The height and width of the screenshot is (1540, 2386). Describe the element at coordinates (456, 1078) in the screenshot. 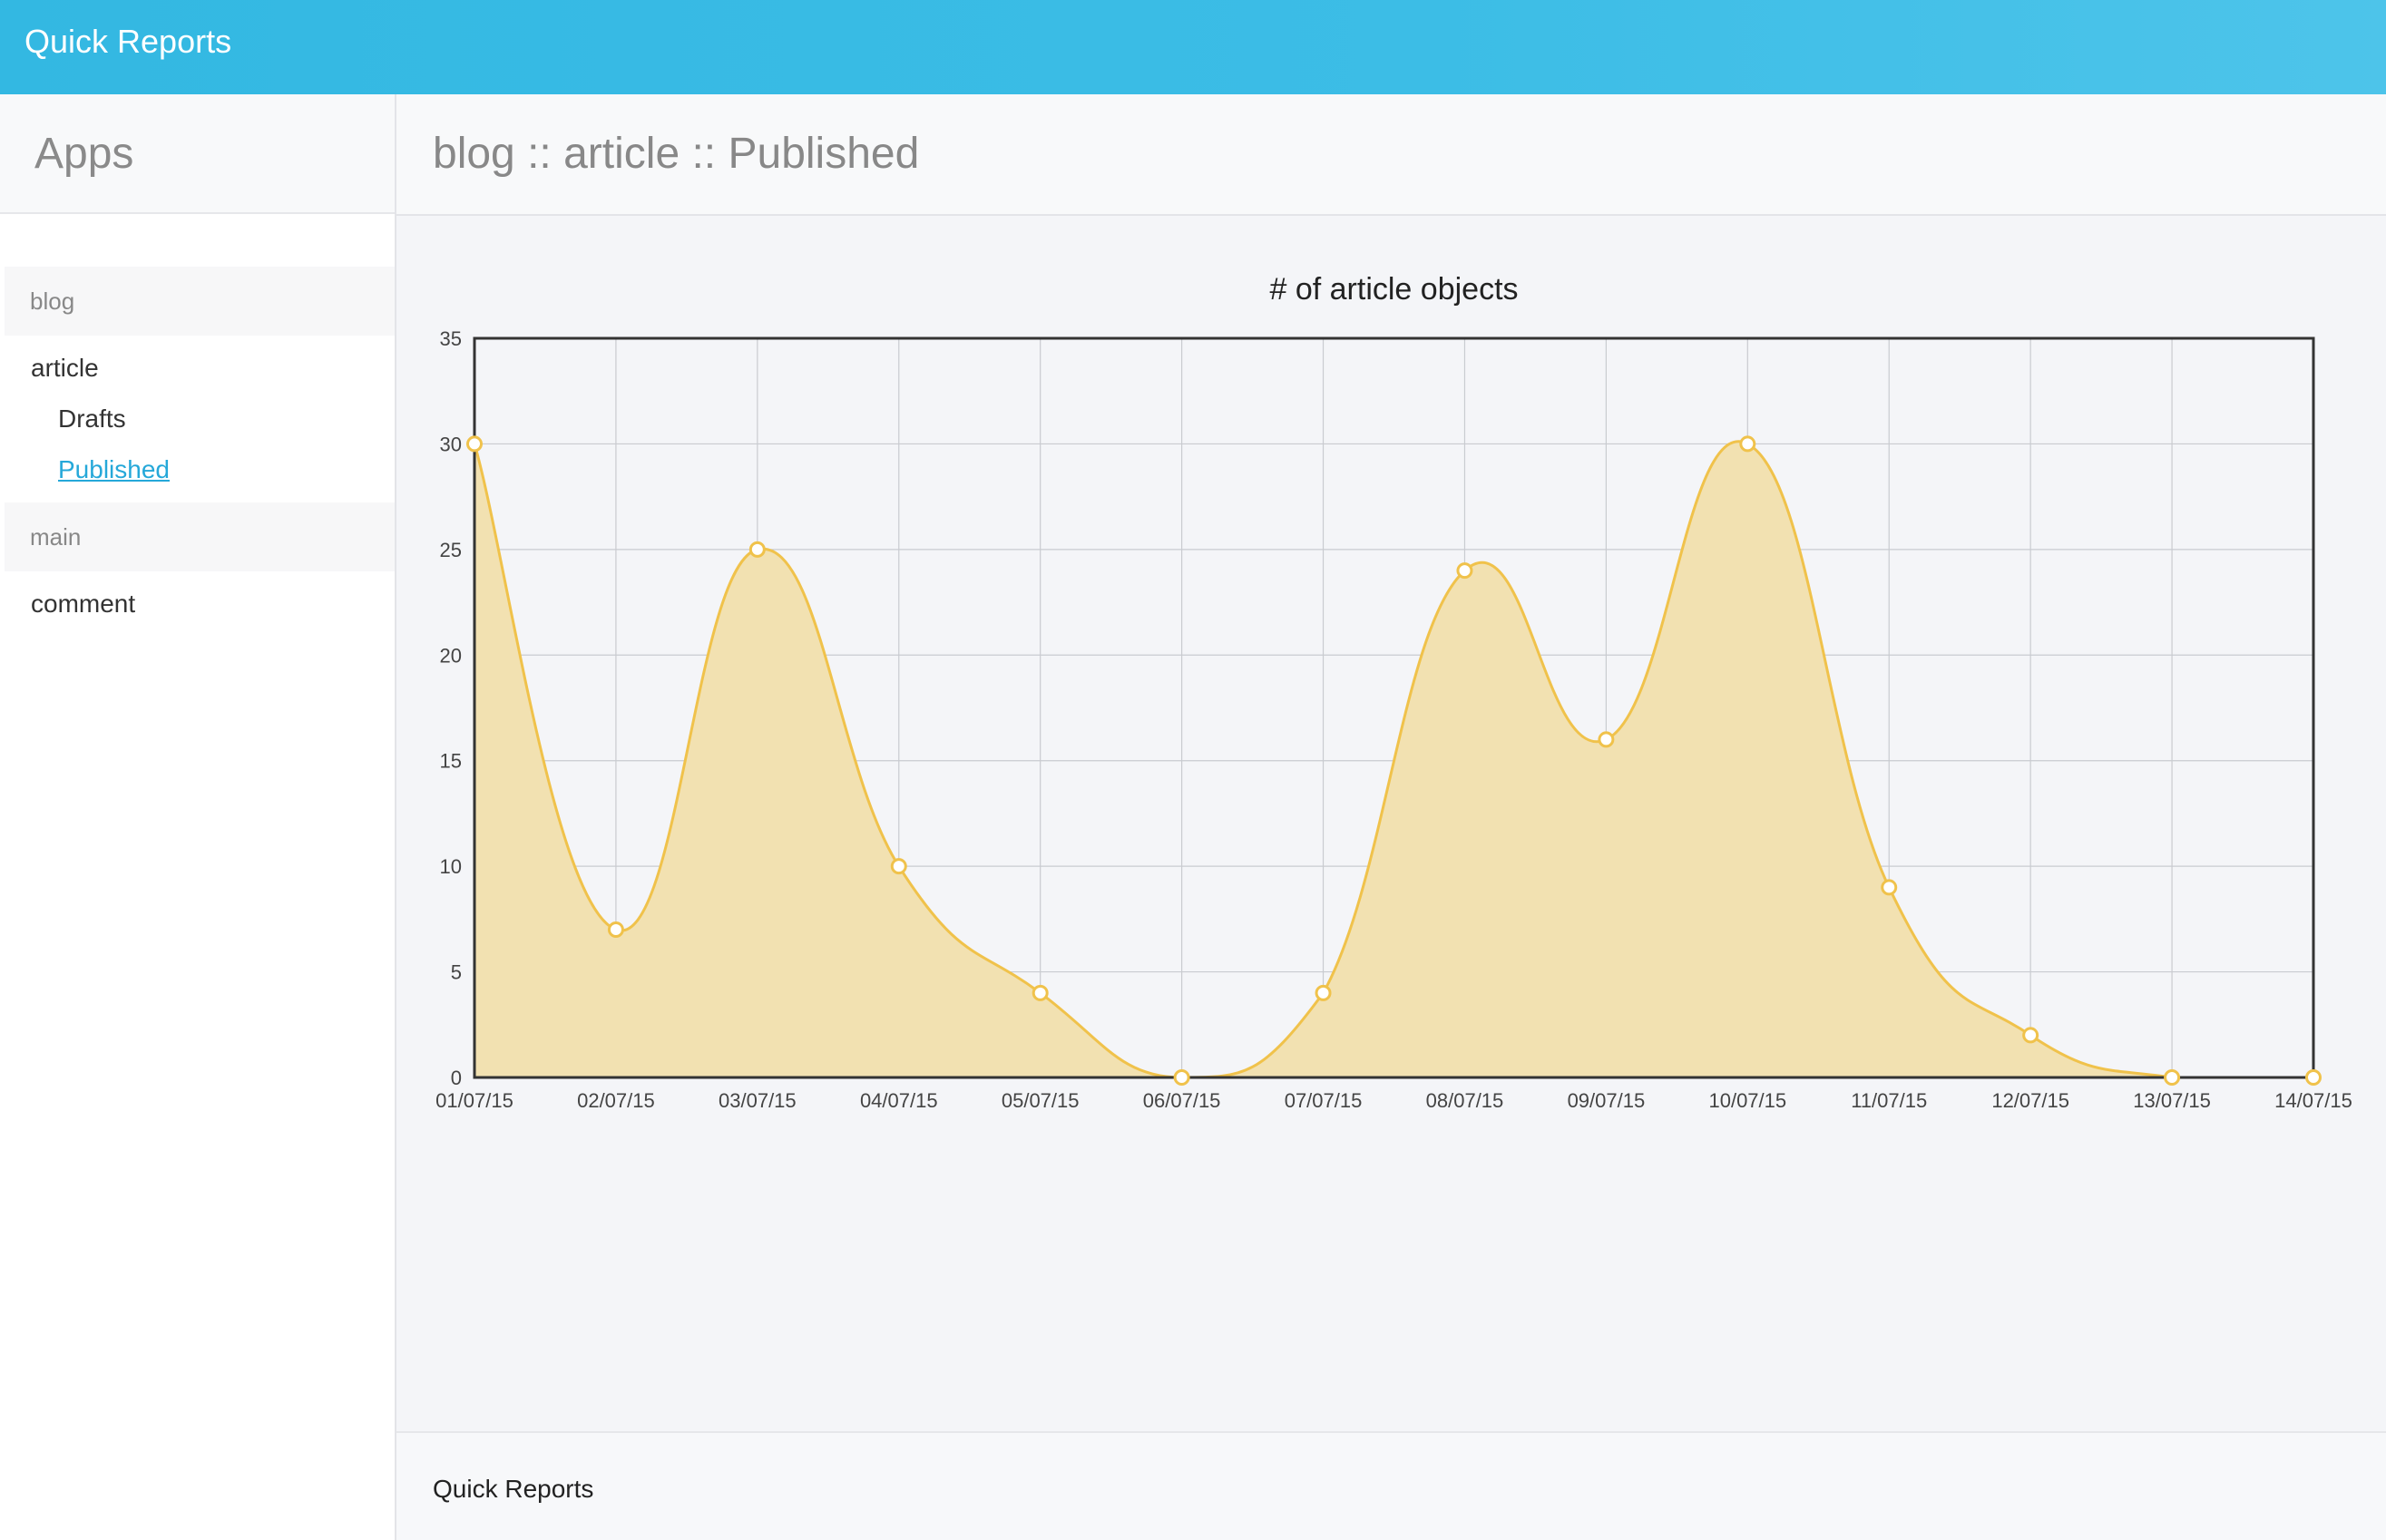

I see `y-tick-label: 0` at that location.